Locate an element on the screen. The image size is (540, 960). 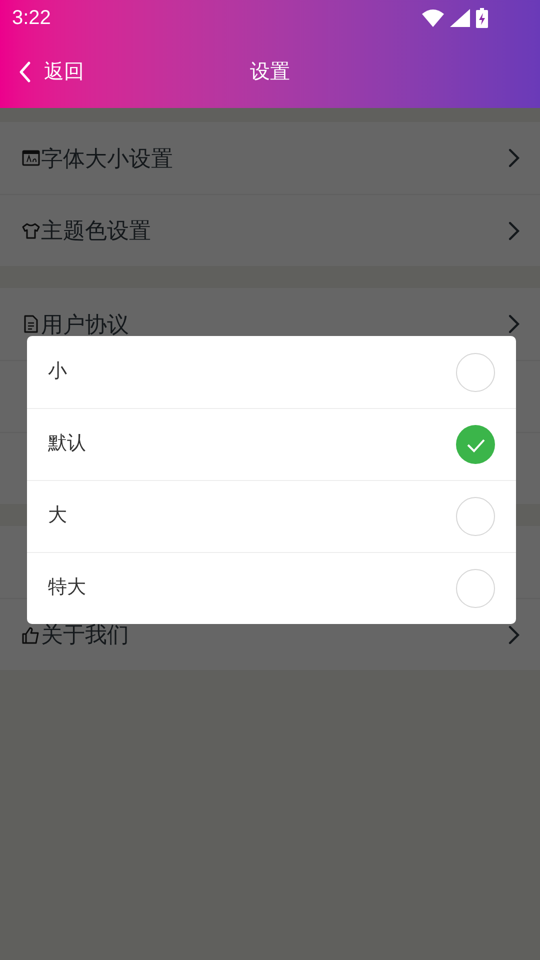
font-size-option: 大 is located at coordinates (271, 516).